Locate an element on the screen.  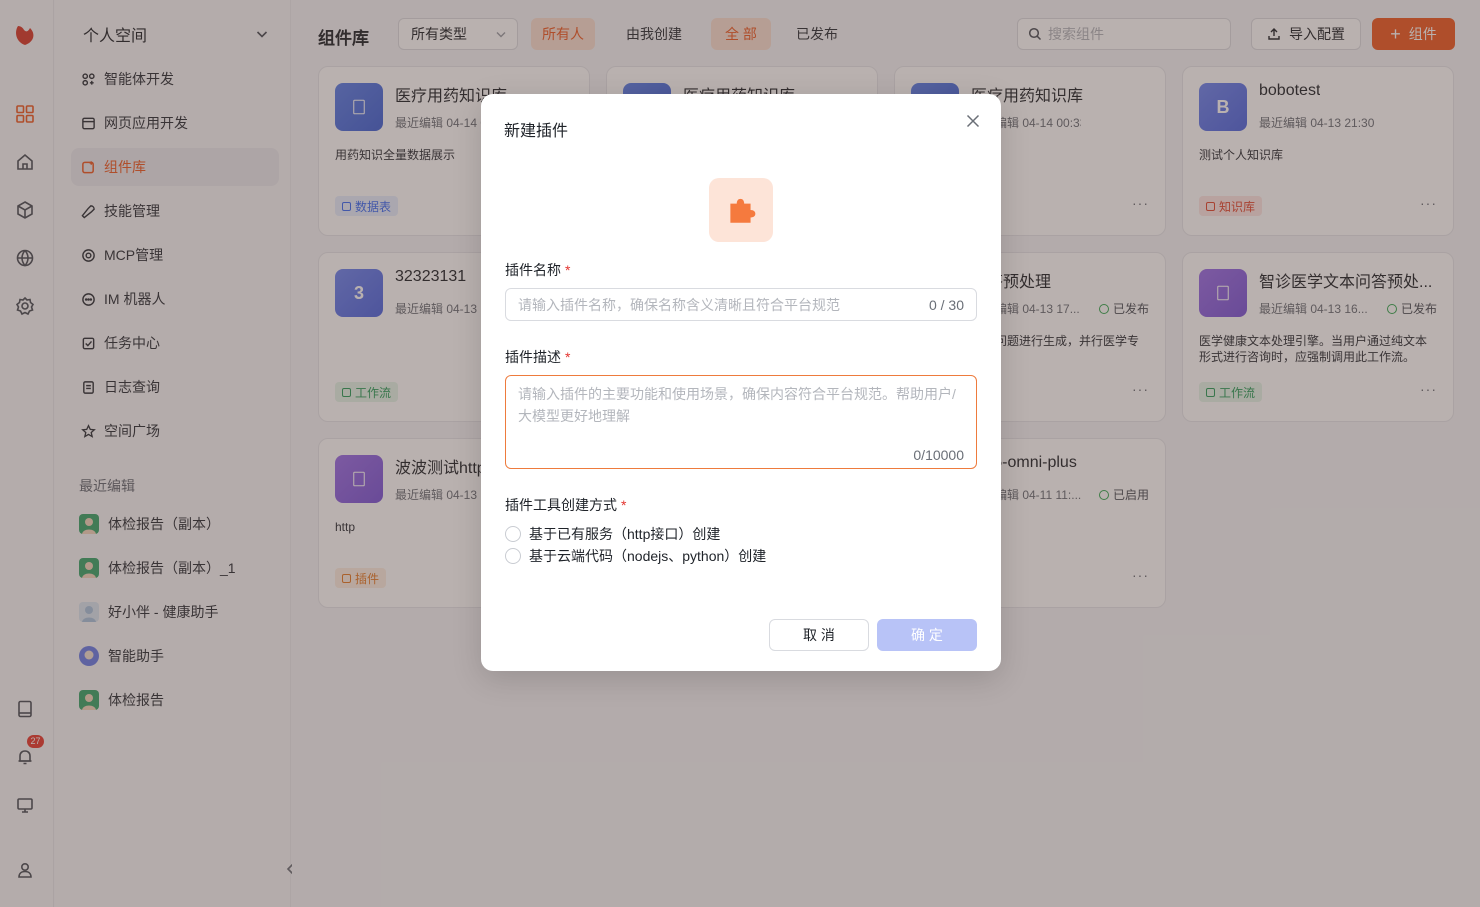
plugin-desc-label: 插件描述 * is located at coordinates (538, 357).